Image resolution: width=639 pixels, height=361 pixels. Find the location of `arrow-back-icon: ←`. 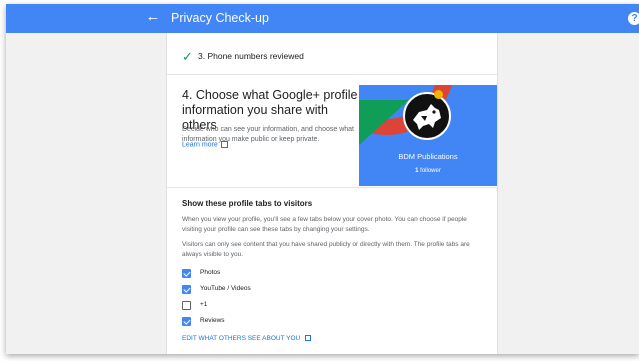

arrow-back-icon: ← is located at coordinates (153, 17).